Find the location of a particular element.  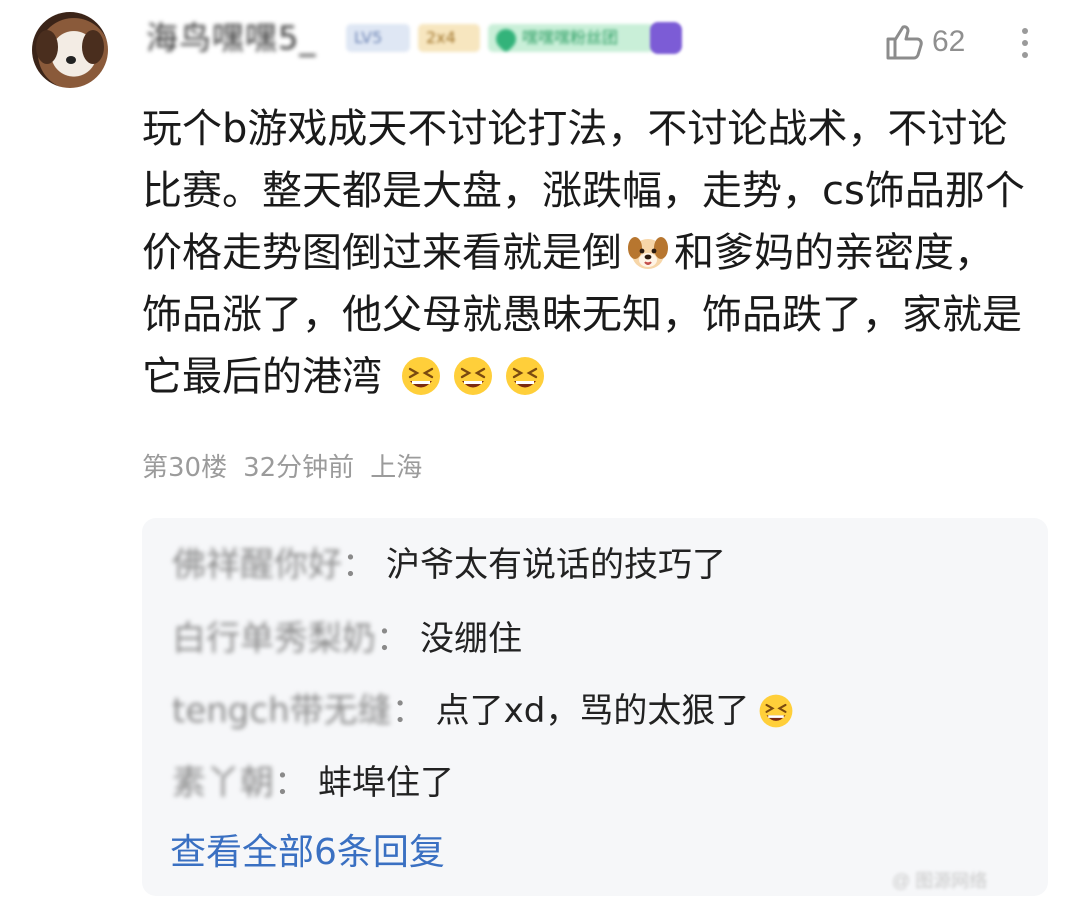

comment-line-part: 它最后的港湾 is located at coordinates (262, 377).